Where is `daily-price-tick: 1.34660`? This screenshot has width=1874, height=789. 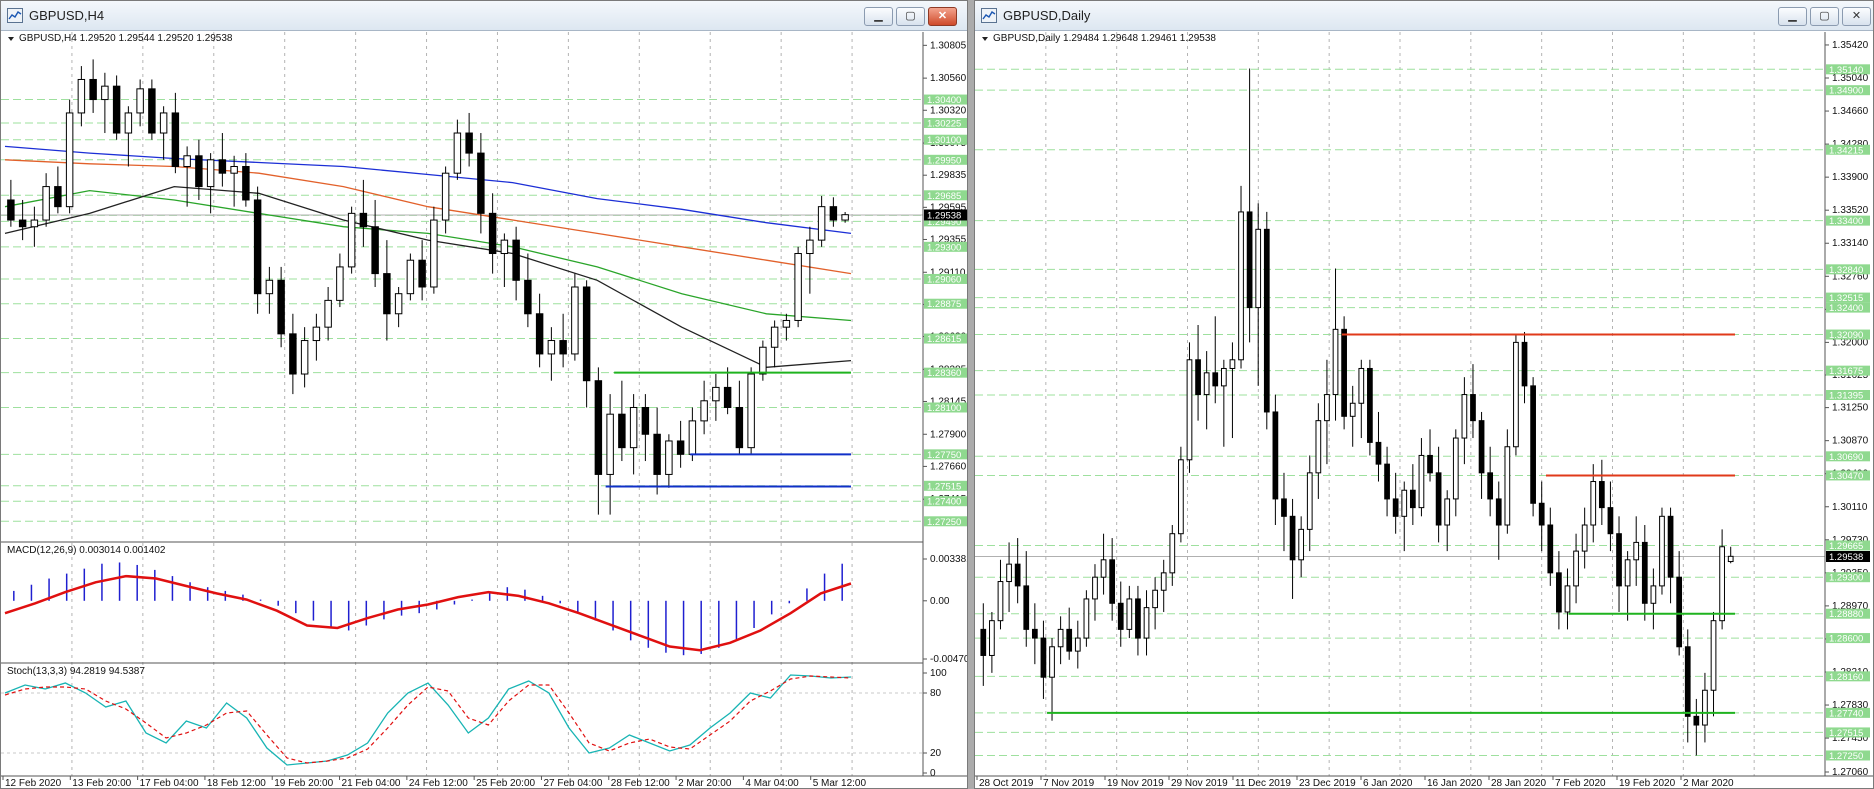
daily-price-tick: 1.34660 is located at coordinates (1850, 111).